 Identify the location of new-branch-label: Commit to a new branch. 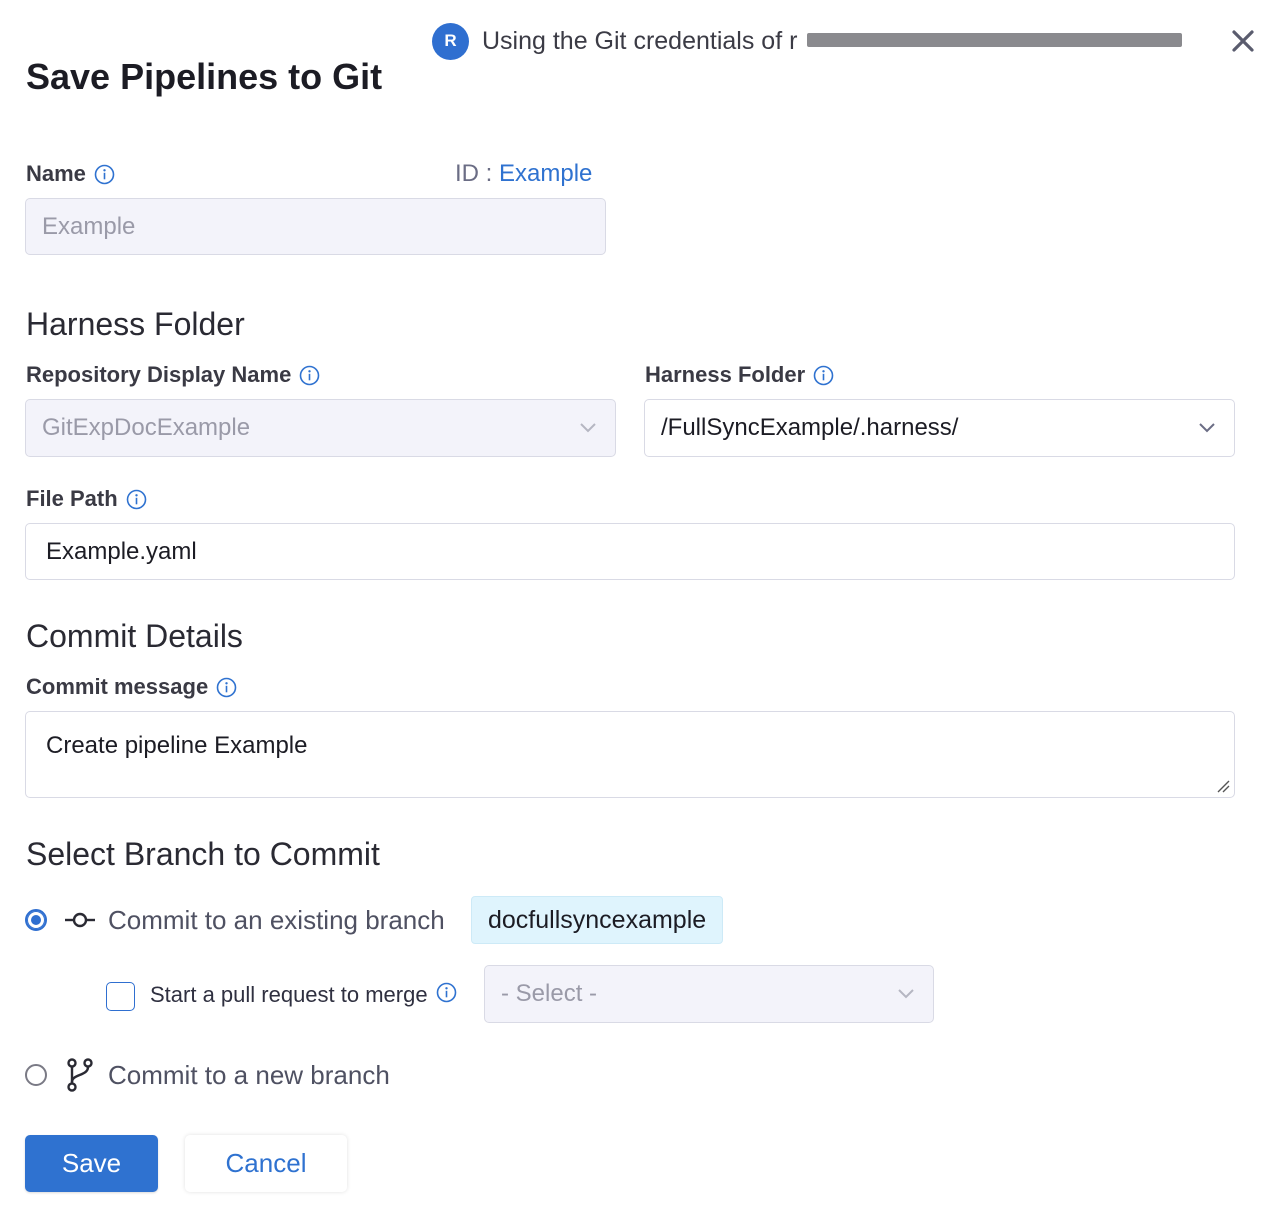
(249, 1075).